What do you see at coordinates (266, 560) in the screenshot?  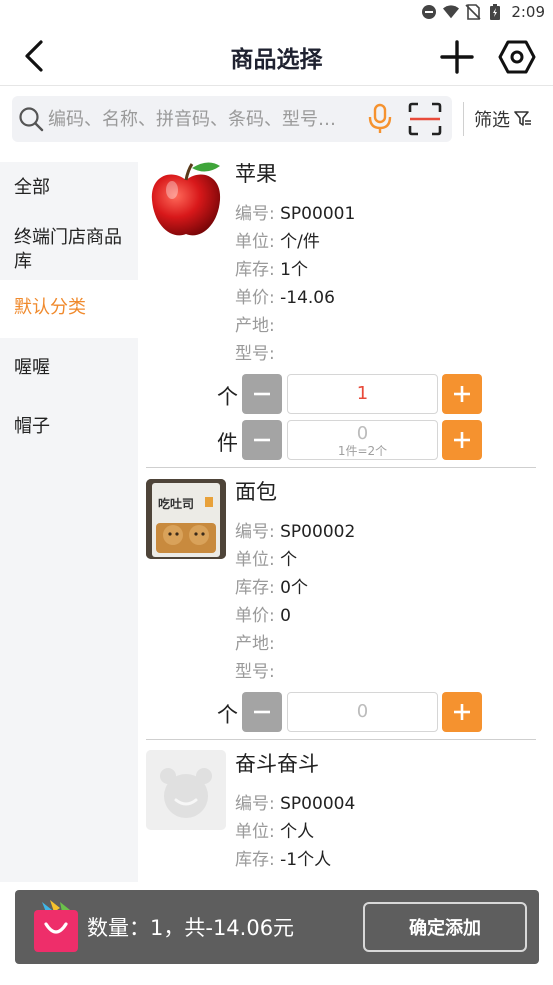 I see `attr-unit: 单位: 个` at bounding box center [266, 560].